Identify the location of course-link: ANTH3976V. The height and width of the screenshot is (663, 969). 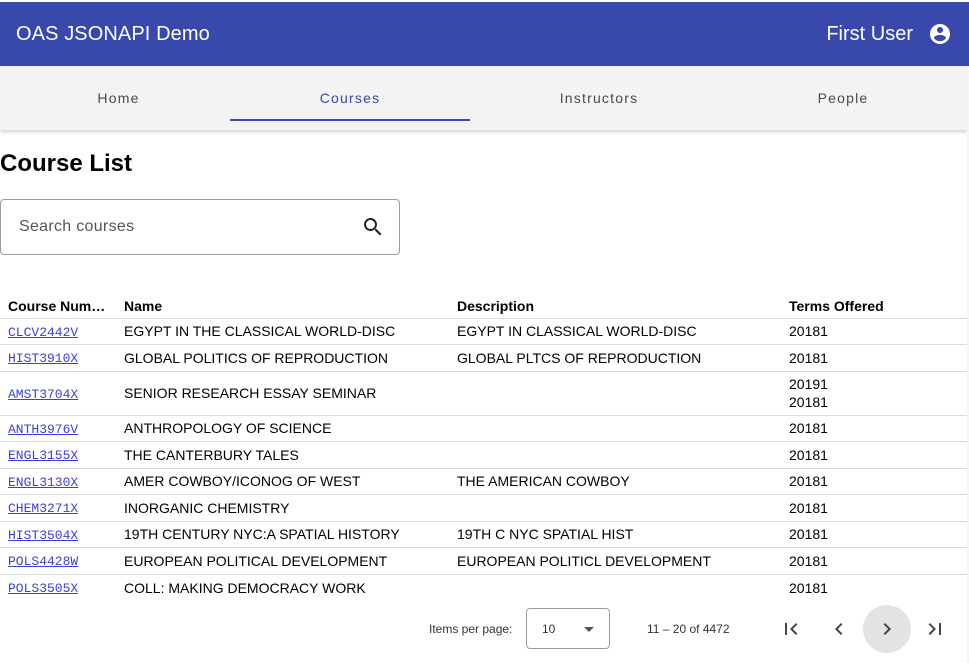
(43, 429).